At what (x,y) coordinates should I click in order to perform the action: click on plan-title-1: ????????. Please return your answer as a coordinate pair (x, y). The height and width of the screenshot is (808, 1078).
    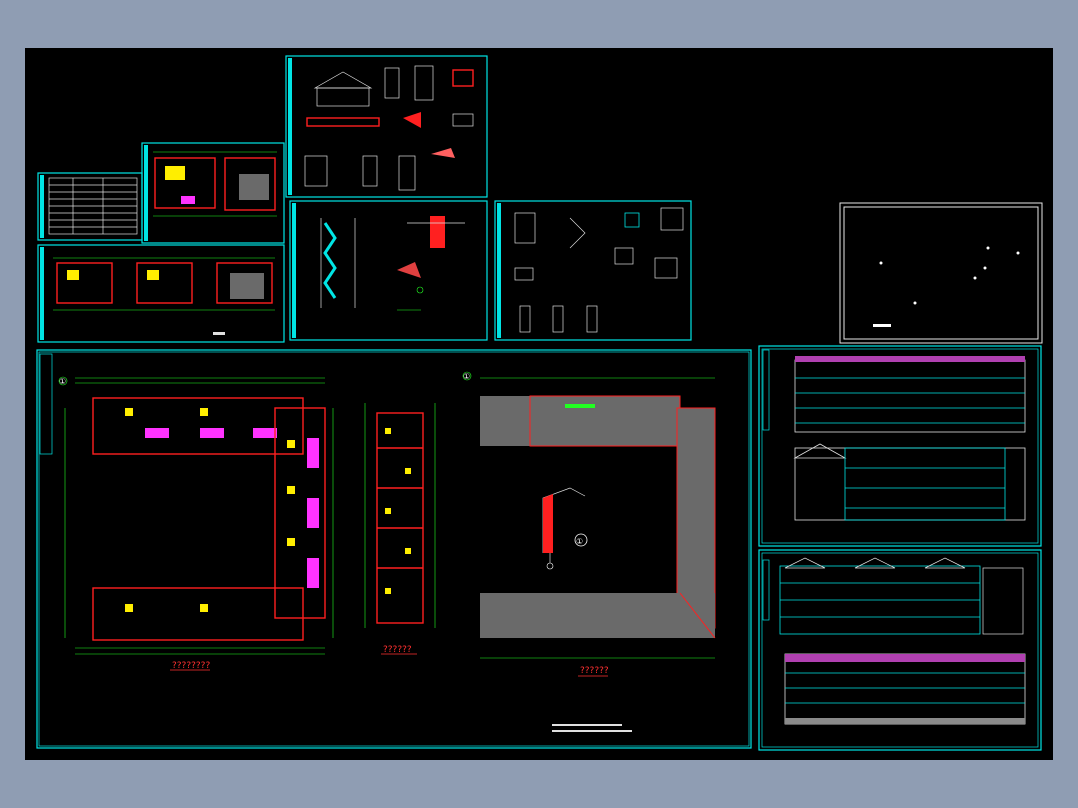
    Looking at the image, I should click on (191, 666).